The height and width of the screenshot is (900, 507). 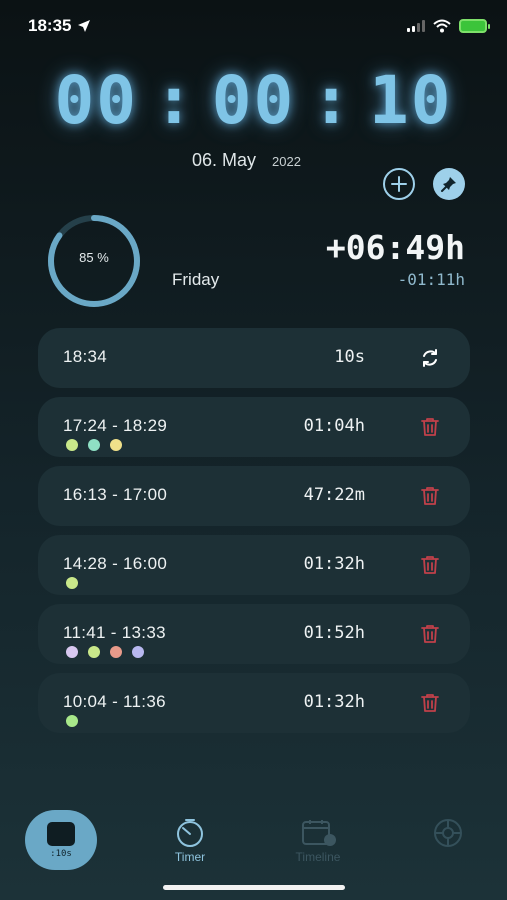 I want to click on progress-percent-label: 85 %, so click(x=94, y=257).